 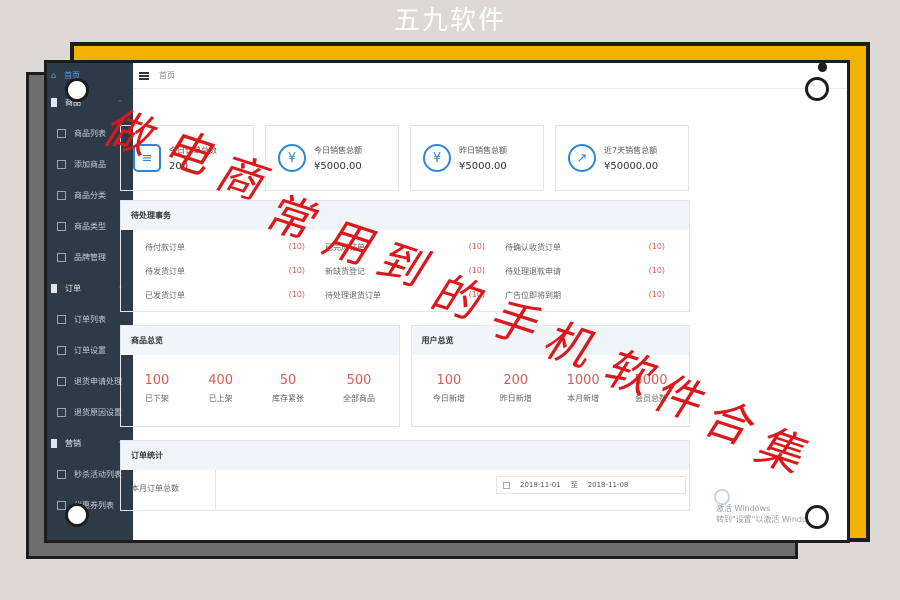 I want to click on banner-char: 件, so click(x=679, y=397).